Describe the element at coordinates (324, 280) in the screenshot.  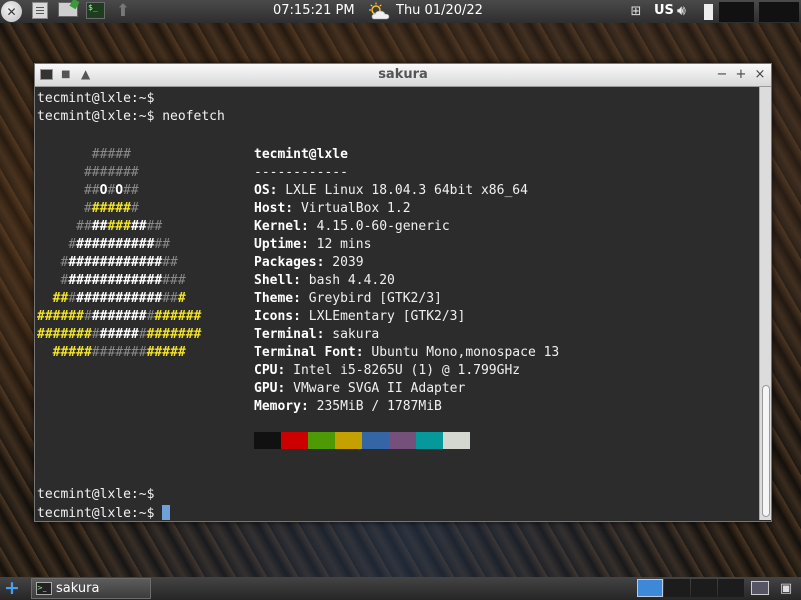
I see `info-line: Shell: bash 4.4.20` at that location.